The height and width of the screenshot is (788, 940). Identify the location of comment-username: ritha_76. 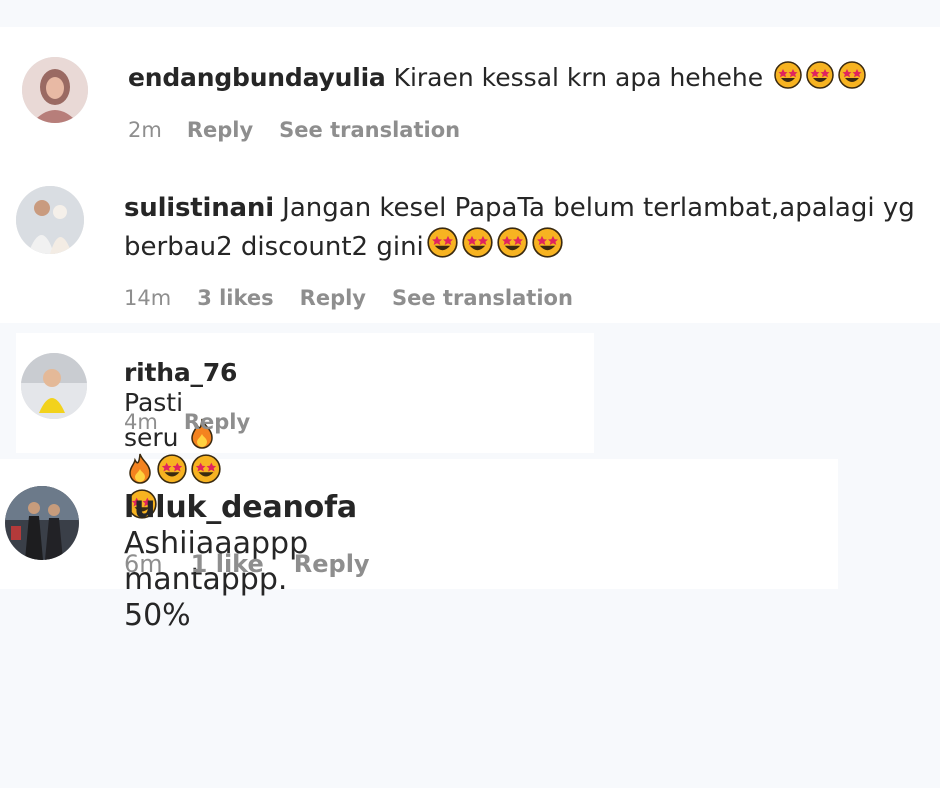
(180, 372).